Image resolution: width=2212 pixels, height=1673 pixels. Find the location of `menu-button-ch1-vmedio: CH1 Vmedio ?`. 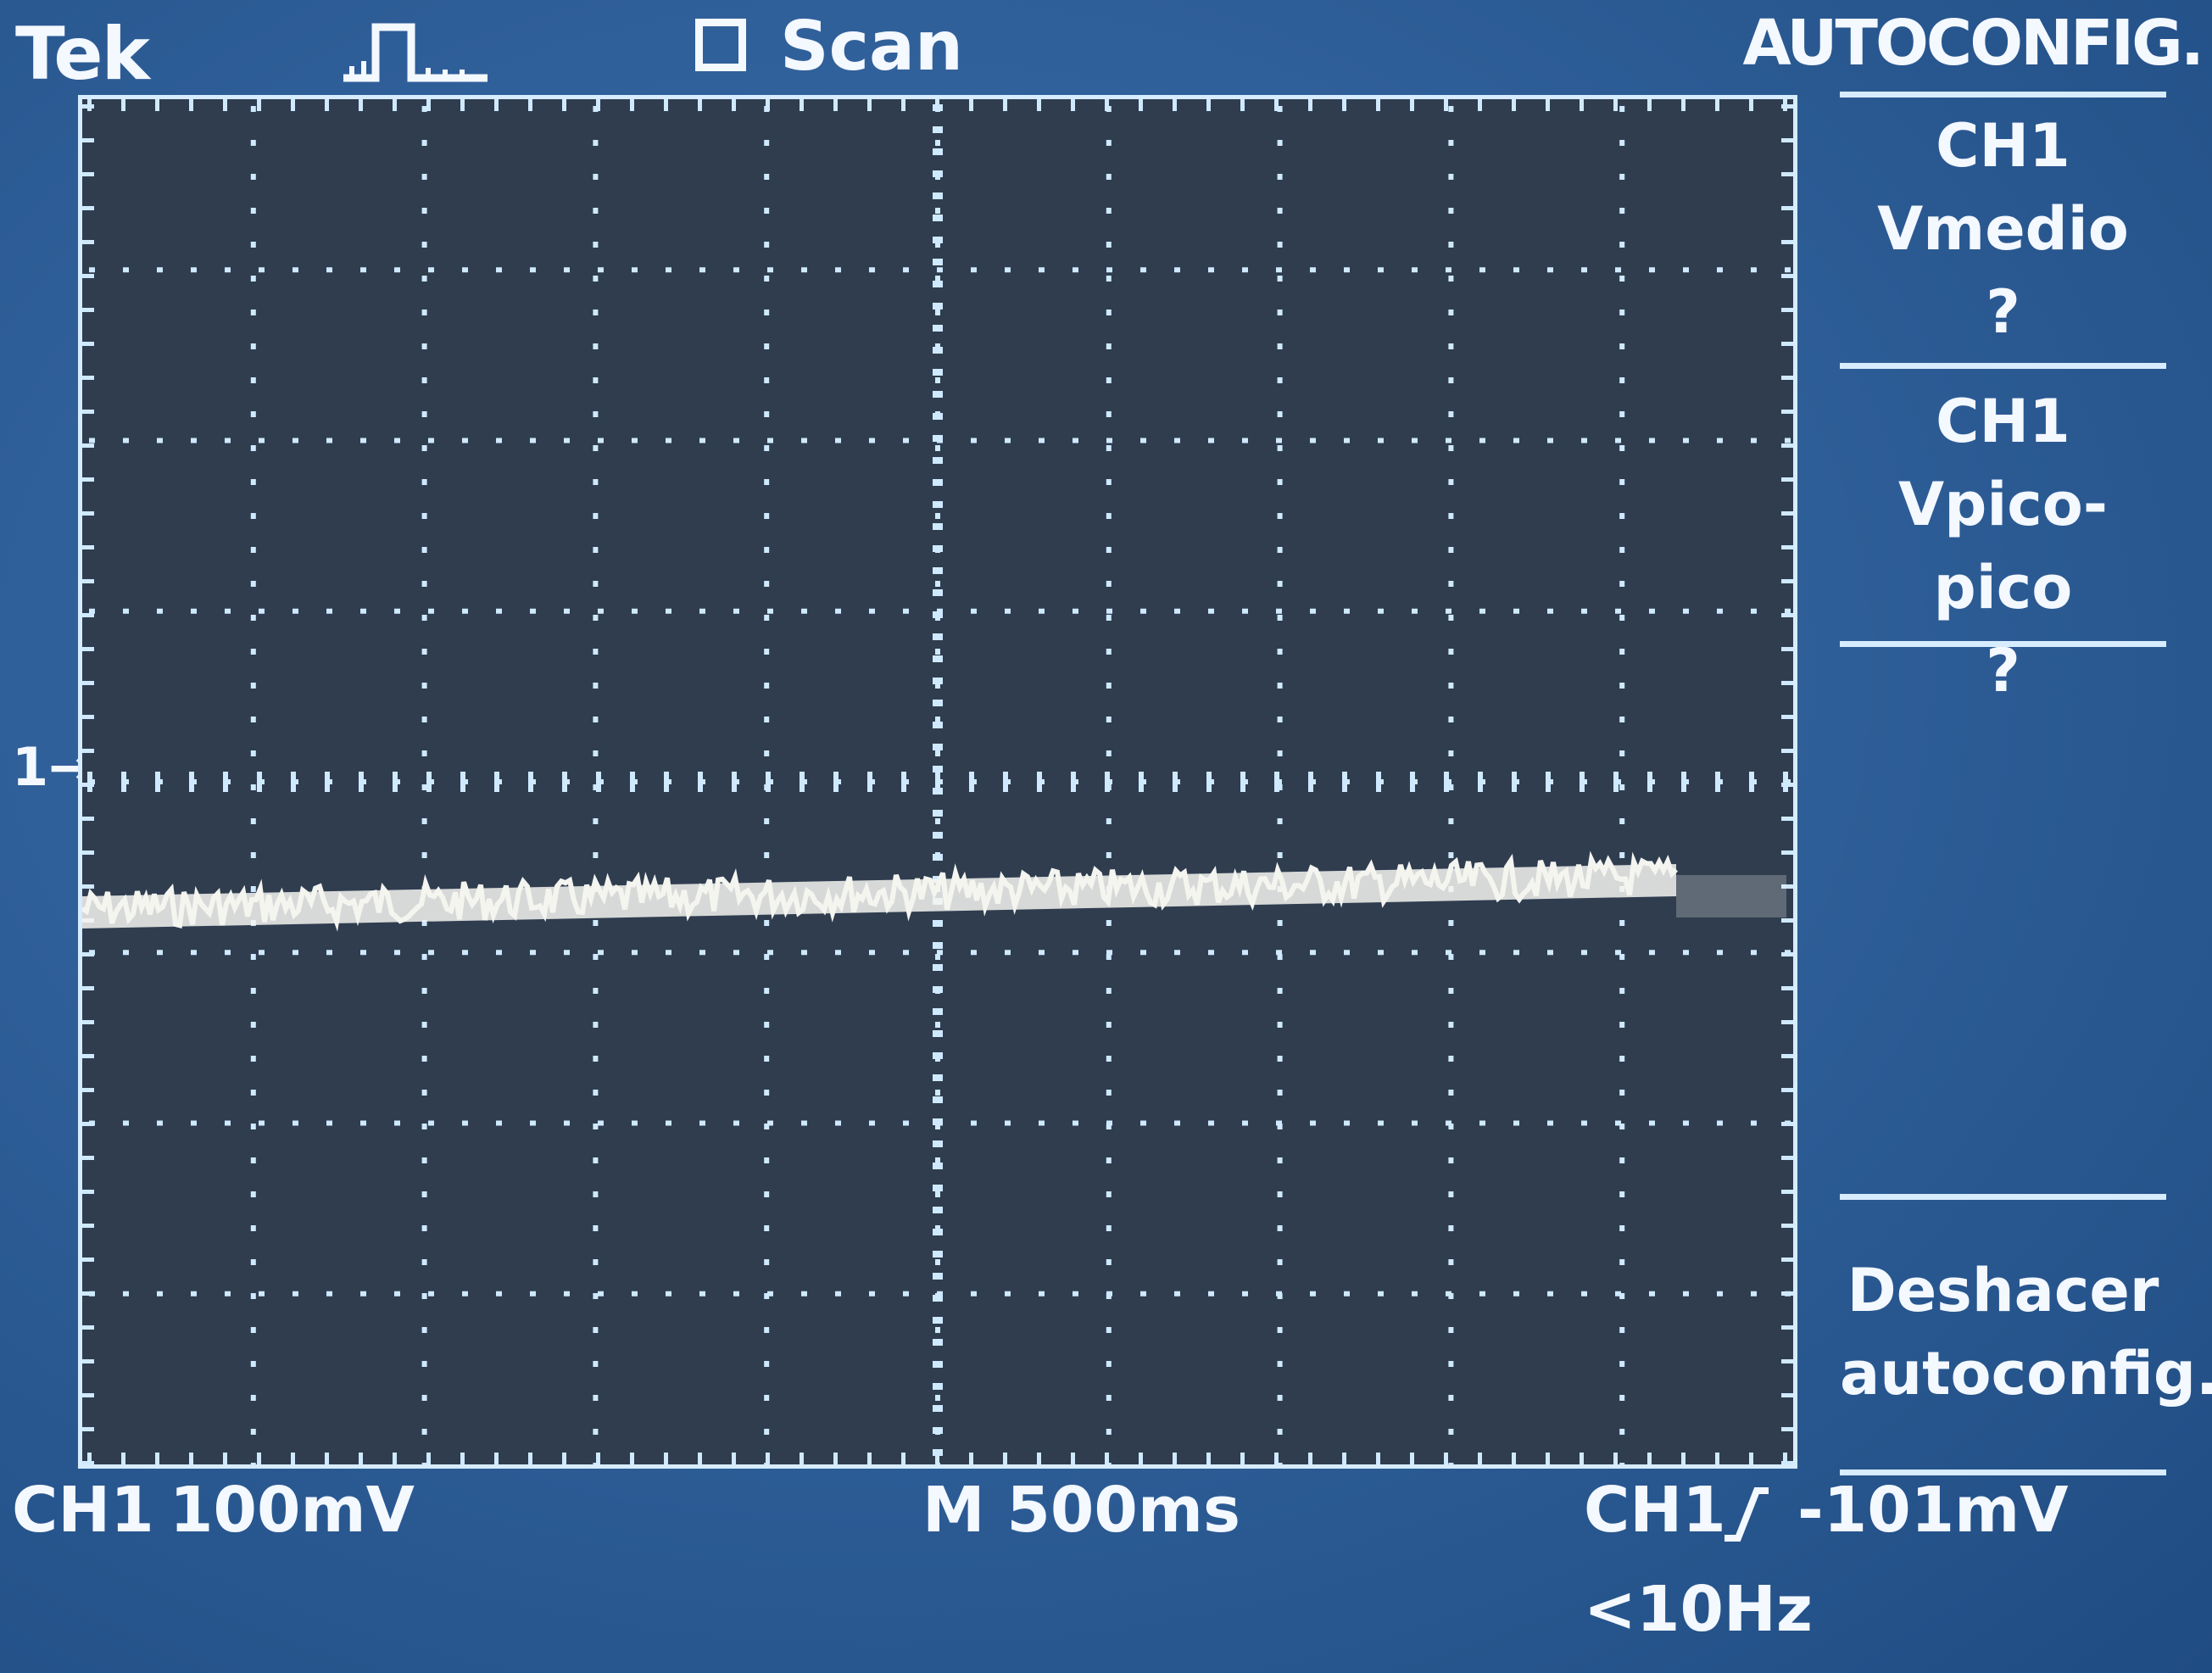

menu-button-ch1-vmedio: CH1 Vmedio ? is located at coordinates (2003, 229).